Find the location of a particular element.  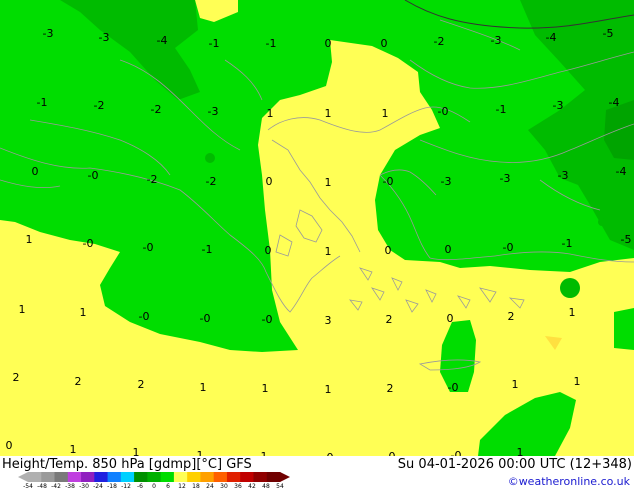

colorbar-tick-label: -54 is located at coordinates (28, 486).